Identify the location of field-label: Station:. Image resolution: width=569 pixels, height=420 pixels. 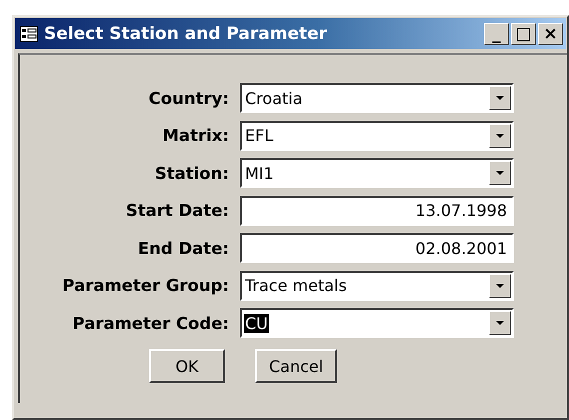
(191, 173).